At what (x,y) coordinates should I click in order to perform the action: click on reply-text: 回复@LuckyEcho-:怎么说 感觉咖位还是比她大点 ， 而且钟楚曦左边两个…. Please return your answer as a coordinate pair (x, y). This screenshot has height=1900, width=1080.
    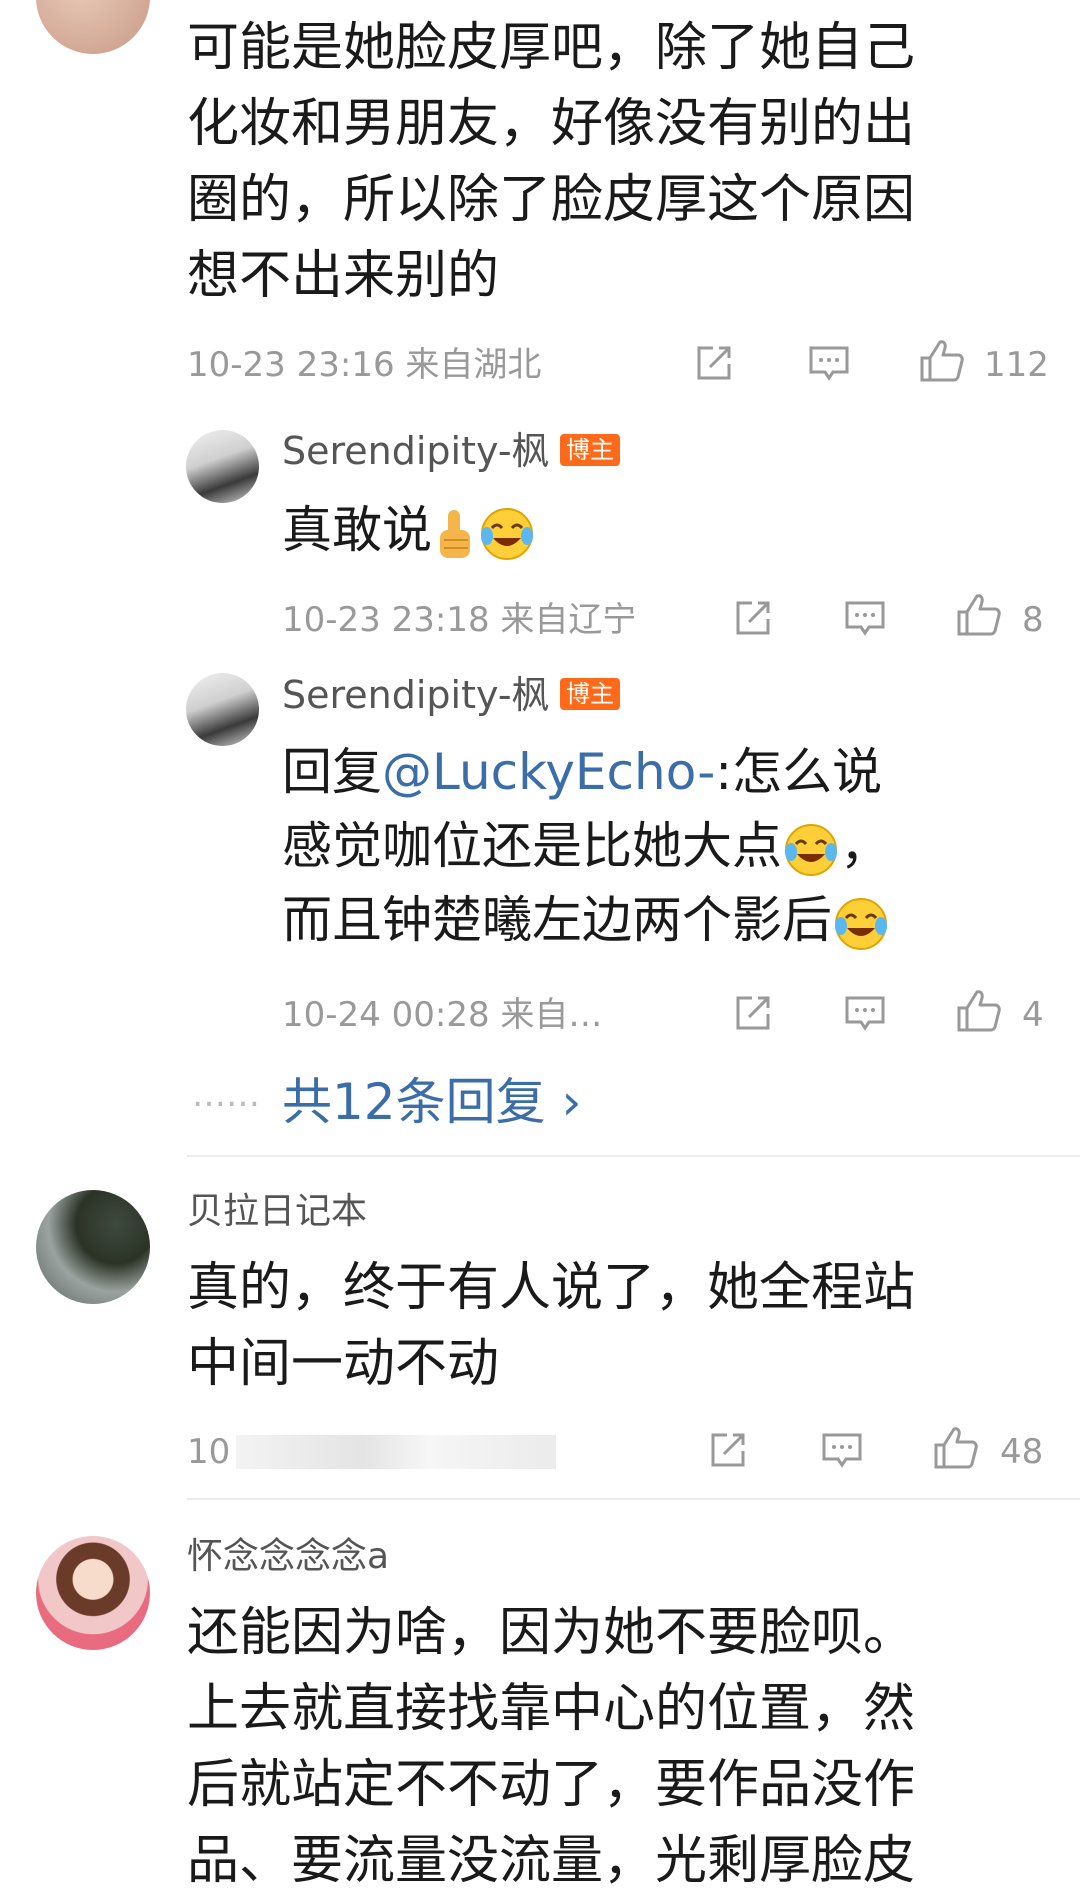
    Looking at the image, I should click on (677, 846).